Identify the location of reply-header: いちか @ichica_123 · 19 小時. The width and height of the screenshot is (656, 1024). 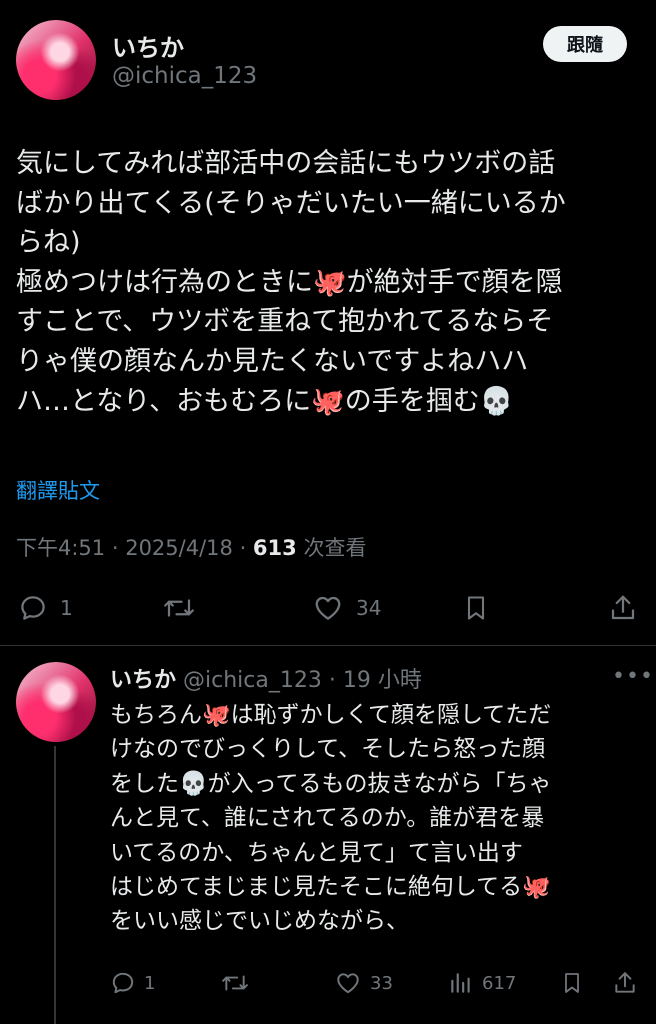
(266, 680).